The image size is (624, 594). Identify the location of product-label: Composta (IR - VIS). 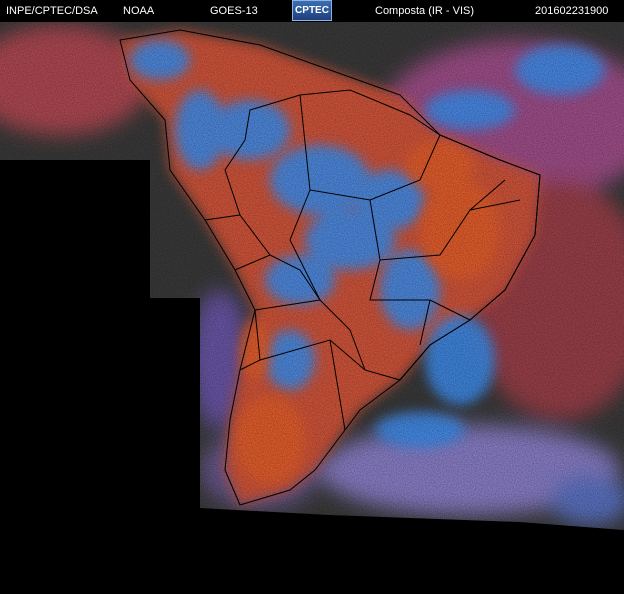
(425, 11).